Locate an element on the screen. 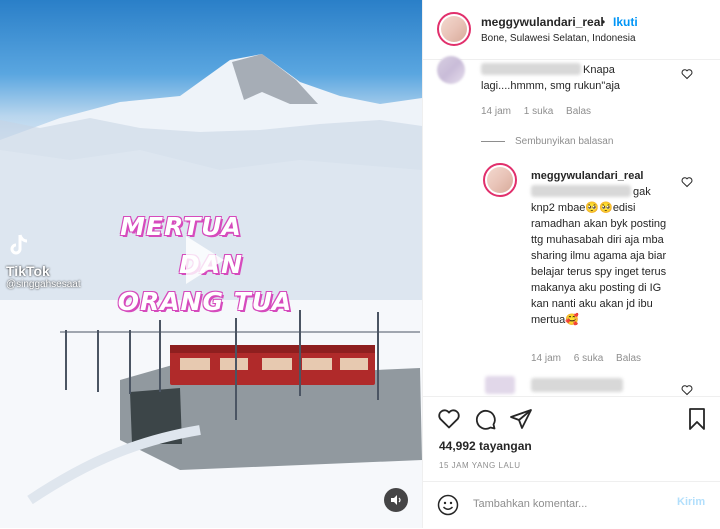 This screenshot has width=720, height=529. reply-meta: 14 jam 6 suka Balas is located at coordinates (591, 358).